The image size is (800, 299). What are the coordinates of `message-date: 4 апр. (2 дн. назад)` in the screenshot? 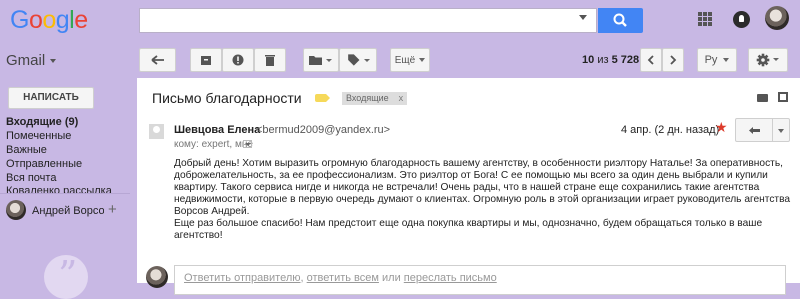 It's located at (670, 130).